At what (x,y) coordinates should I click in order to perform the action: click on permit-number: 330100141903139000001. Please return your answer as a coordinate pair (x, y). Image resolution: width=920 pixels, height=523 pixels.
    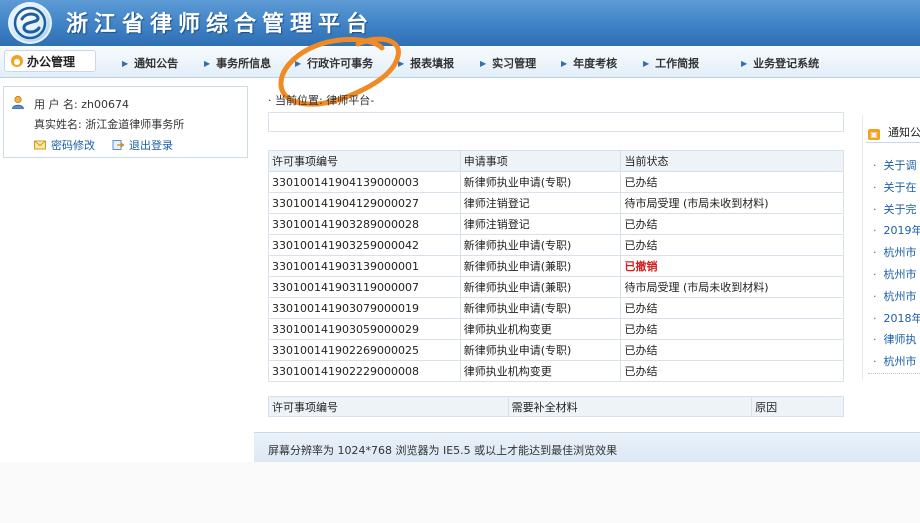
    Looking at the image, I should click on (364, 266).